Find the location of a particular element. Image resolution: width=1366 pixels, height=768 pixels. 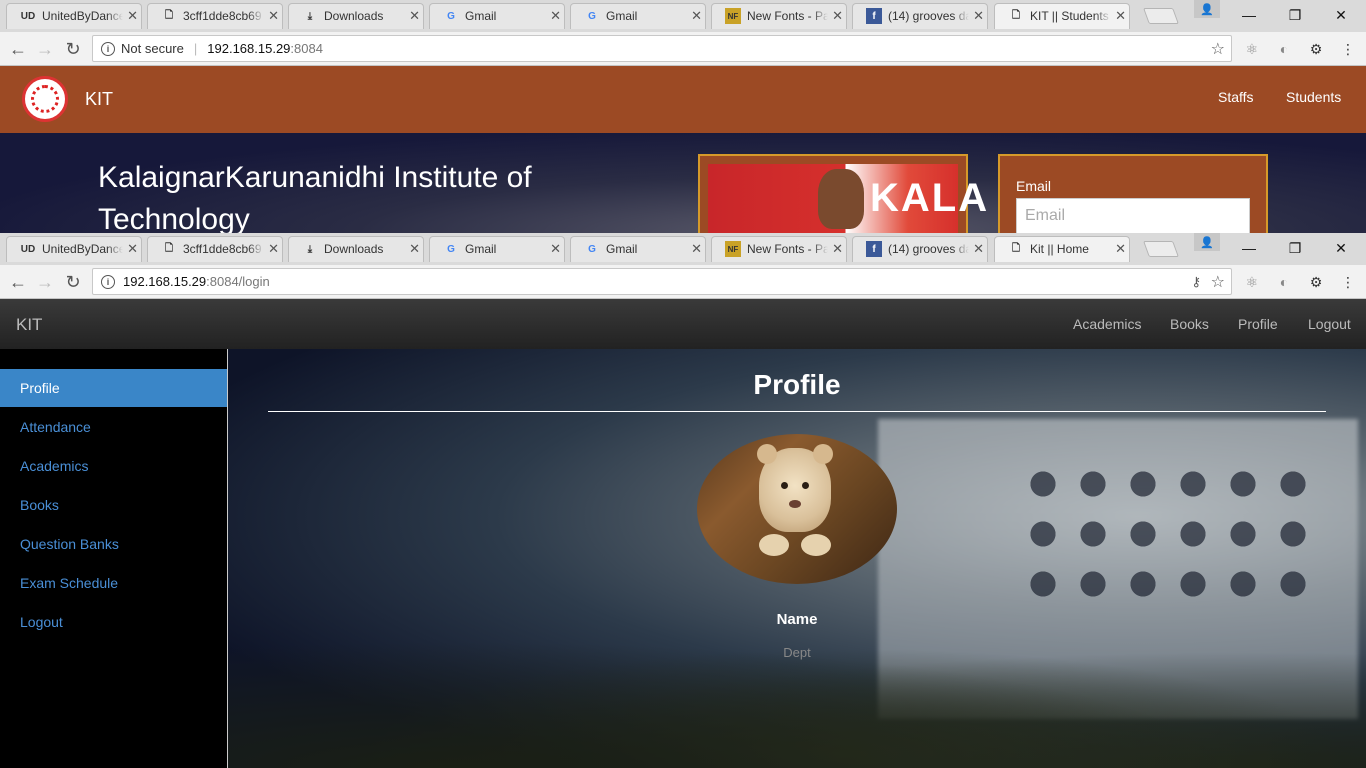

ubd-favicon-icon: UD is located at coordinates (28, 249).